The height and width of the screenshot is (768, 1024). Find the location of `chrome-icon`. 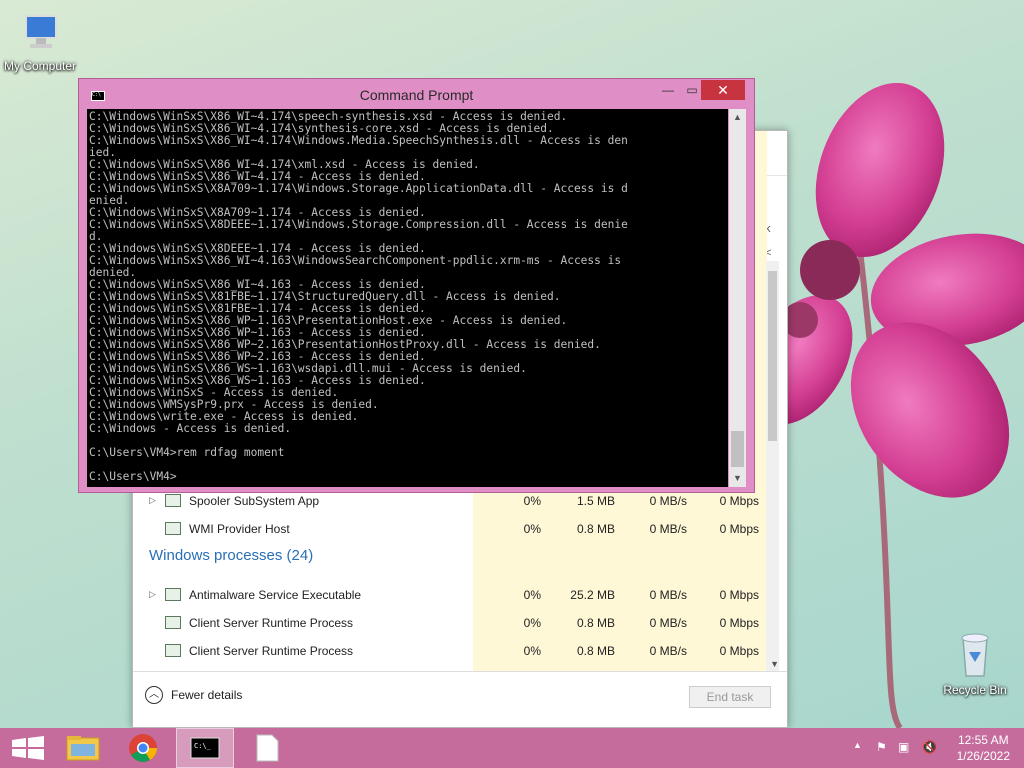

chrome-icon is located at coordinates (143, 748).